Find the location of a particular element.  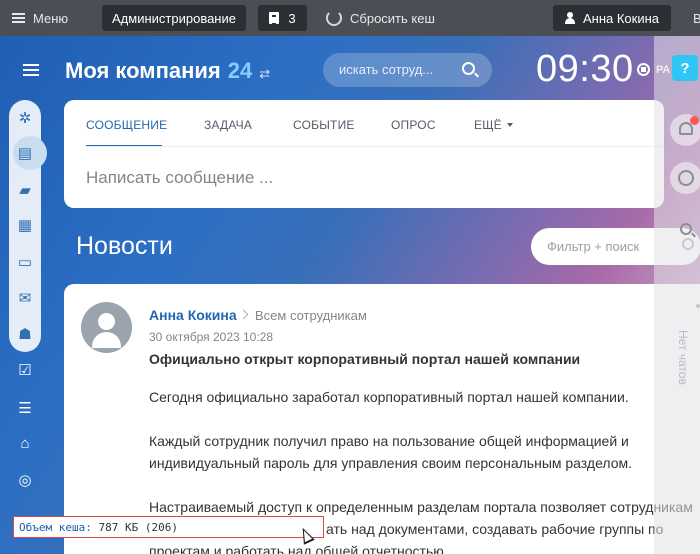

user-menu-button: Анна Кокина is located at coordinates (612, 18).